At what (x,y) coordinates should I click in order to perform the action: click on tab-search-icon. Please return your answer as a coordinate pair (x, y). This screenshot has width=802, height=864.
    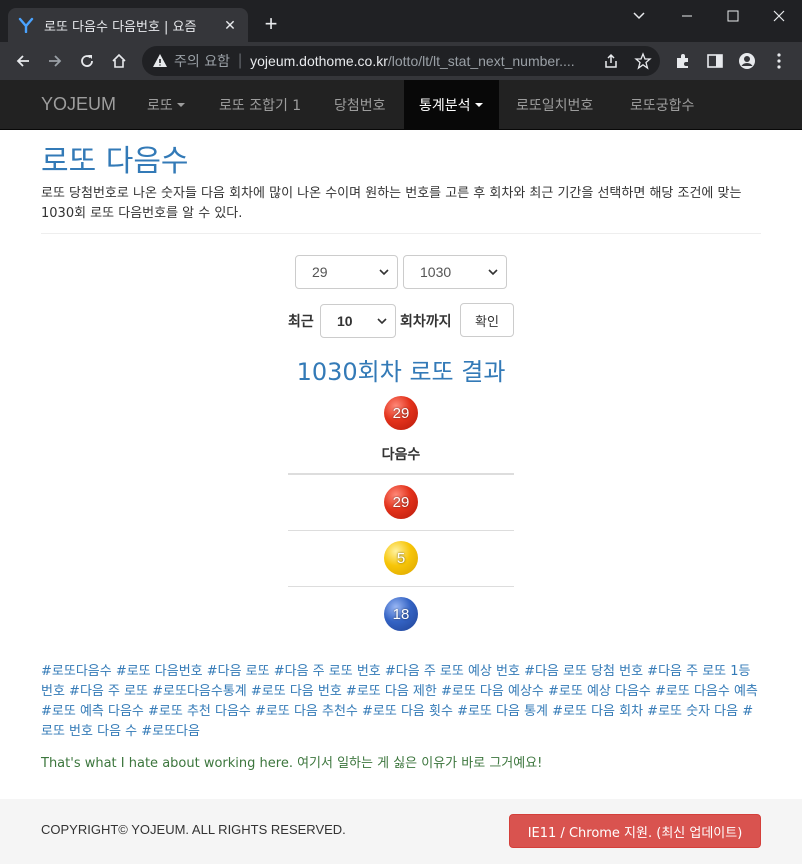
    Looking at the image, I should click on (639, 16).